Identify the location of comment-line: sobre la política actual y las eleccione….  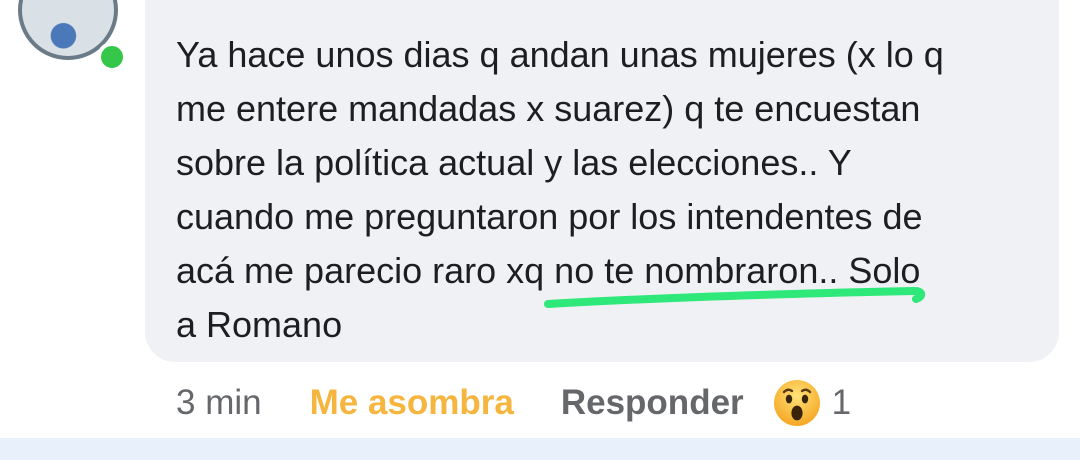
(514, 162).